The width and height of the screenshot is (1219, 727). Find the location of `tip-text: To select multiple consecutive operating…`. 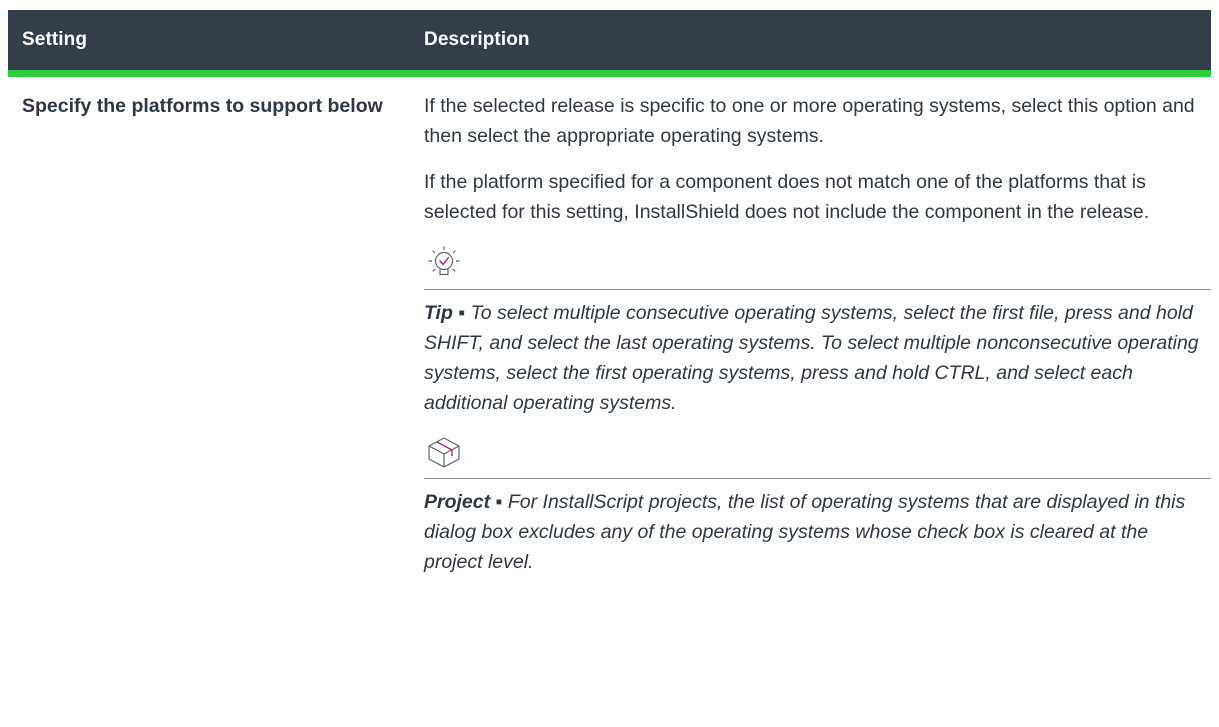

tip-text: To select multiple consecutive operating… is located at coordinates (811, 358).